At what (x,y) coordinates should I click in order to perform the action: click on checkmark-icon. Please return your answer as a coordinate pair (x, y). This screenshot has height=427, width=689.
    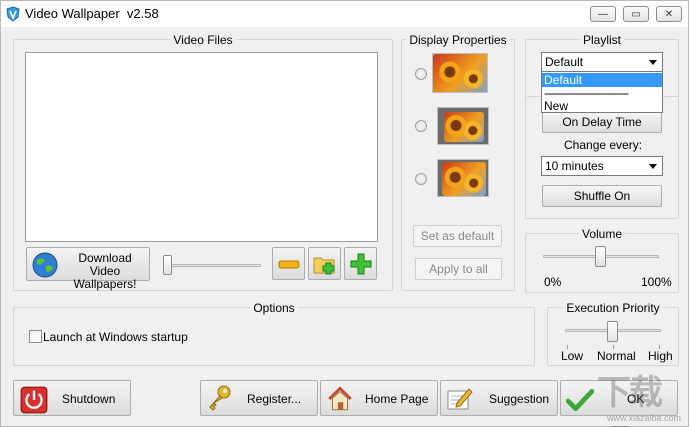
    Looking at the image, I should click on (580, 400).